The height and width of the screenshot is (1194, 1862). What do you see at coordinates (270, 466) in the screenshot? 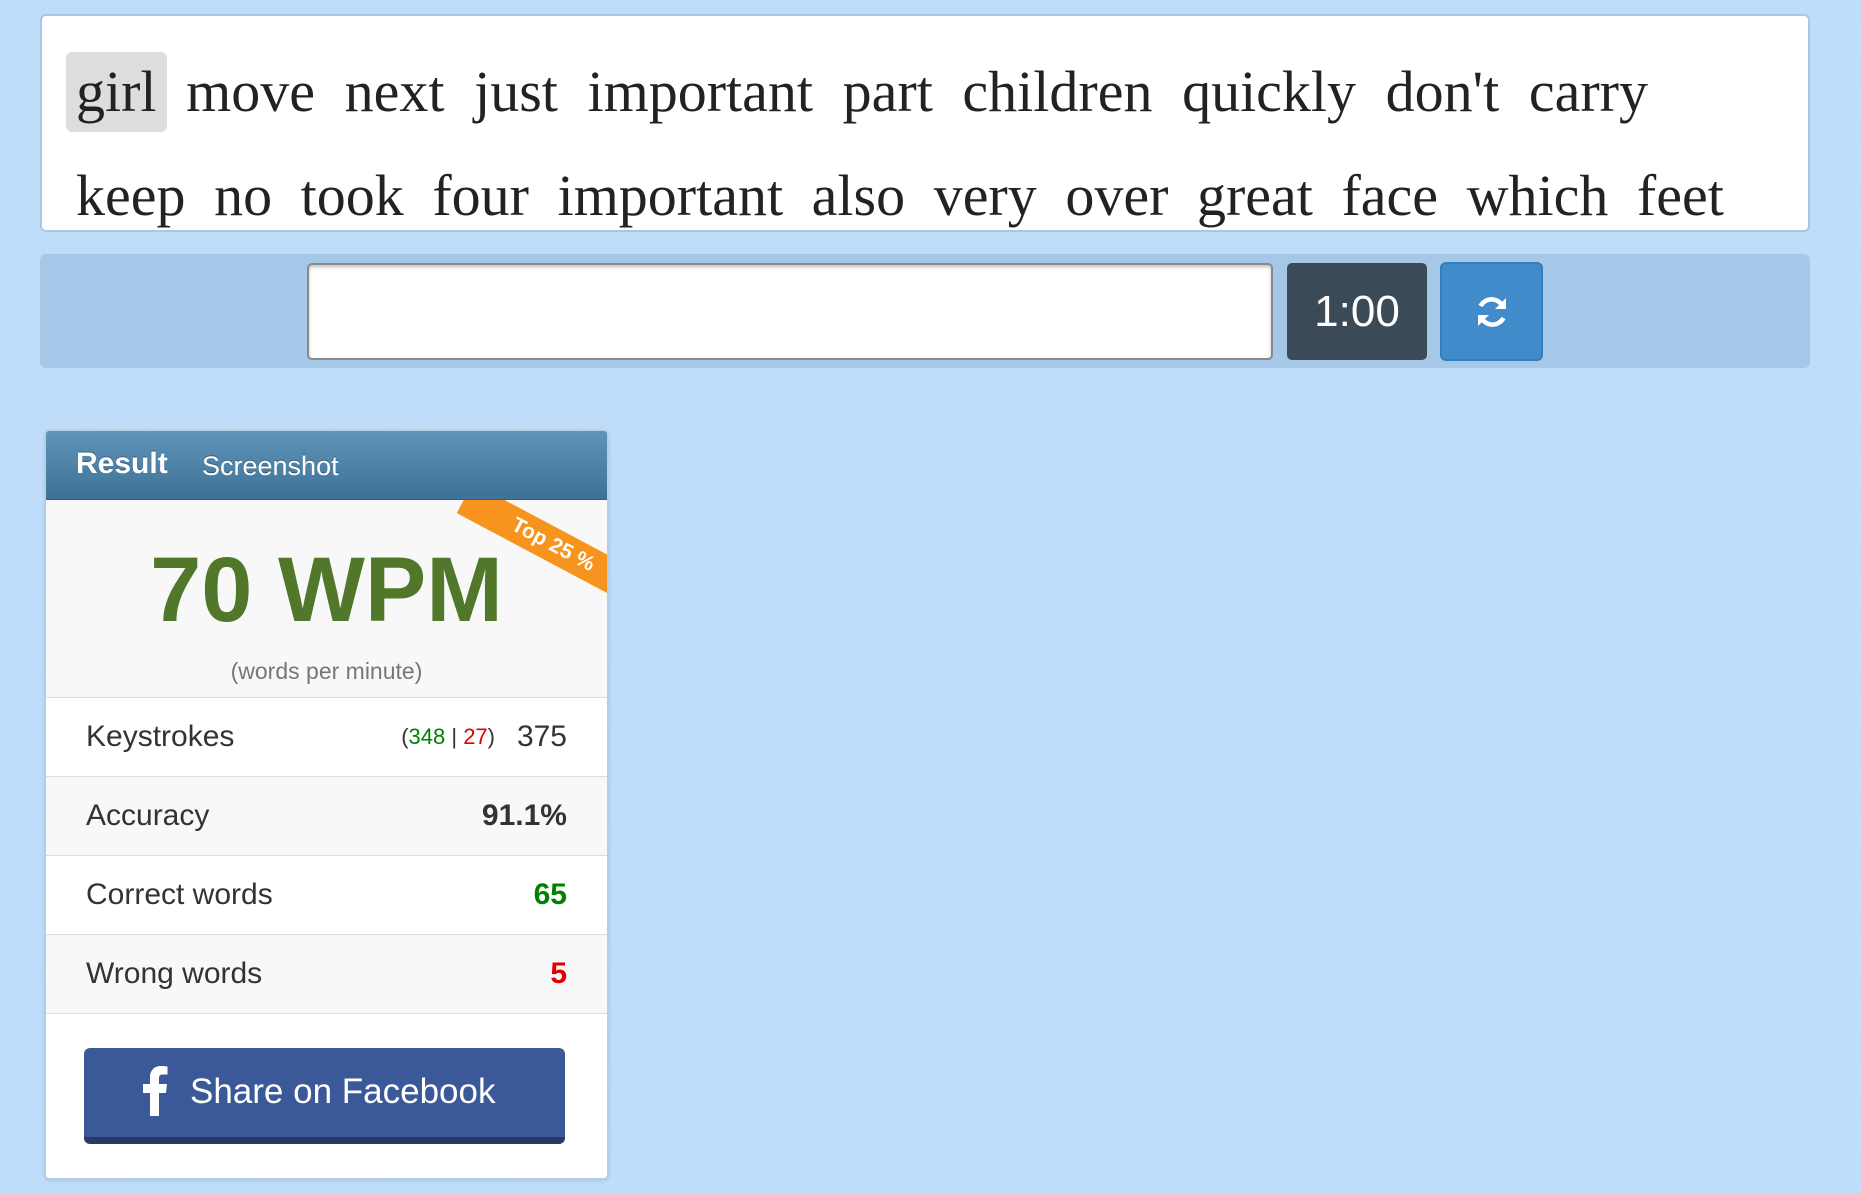
I see `tab-screenshot: Screenshot` at bounding box center [270, 466].